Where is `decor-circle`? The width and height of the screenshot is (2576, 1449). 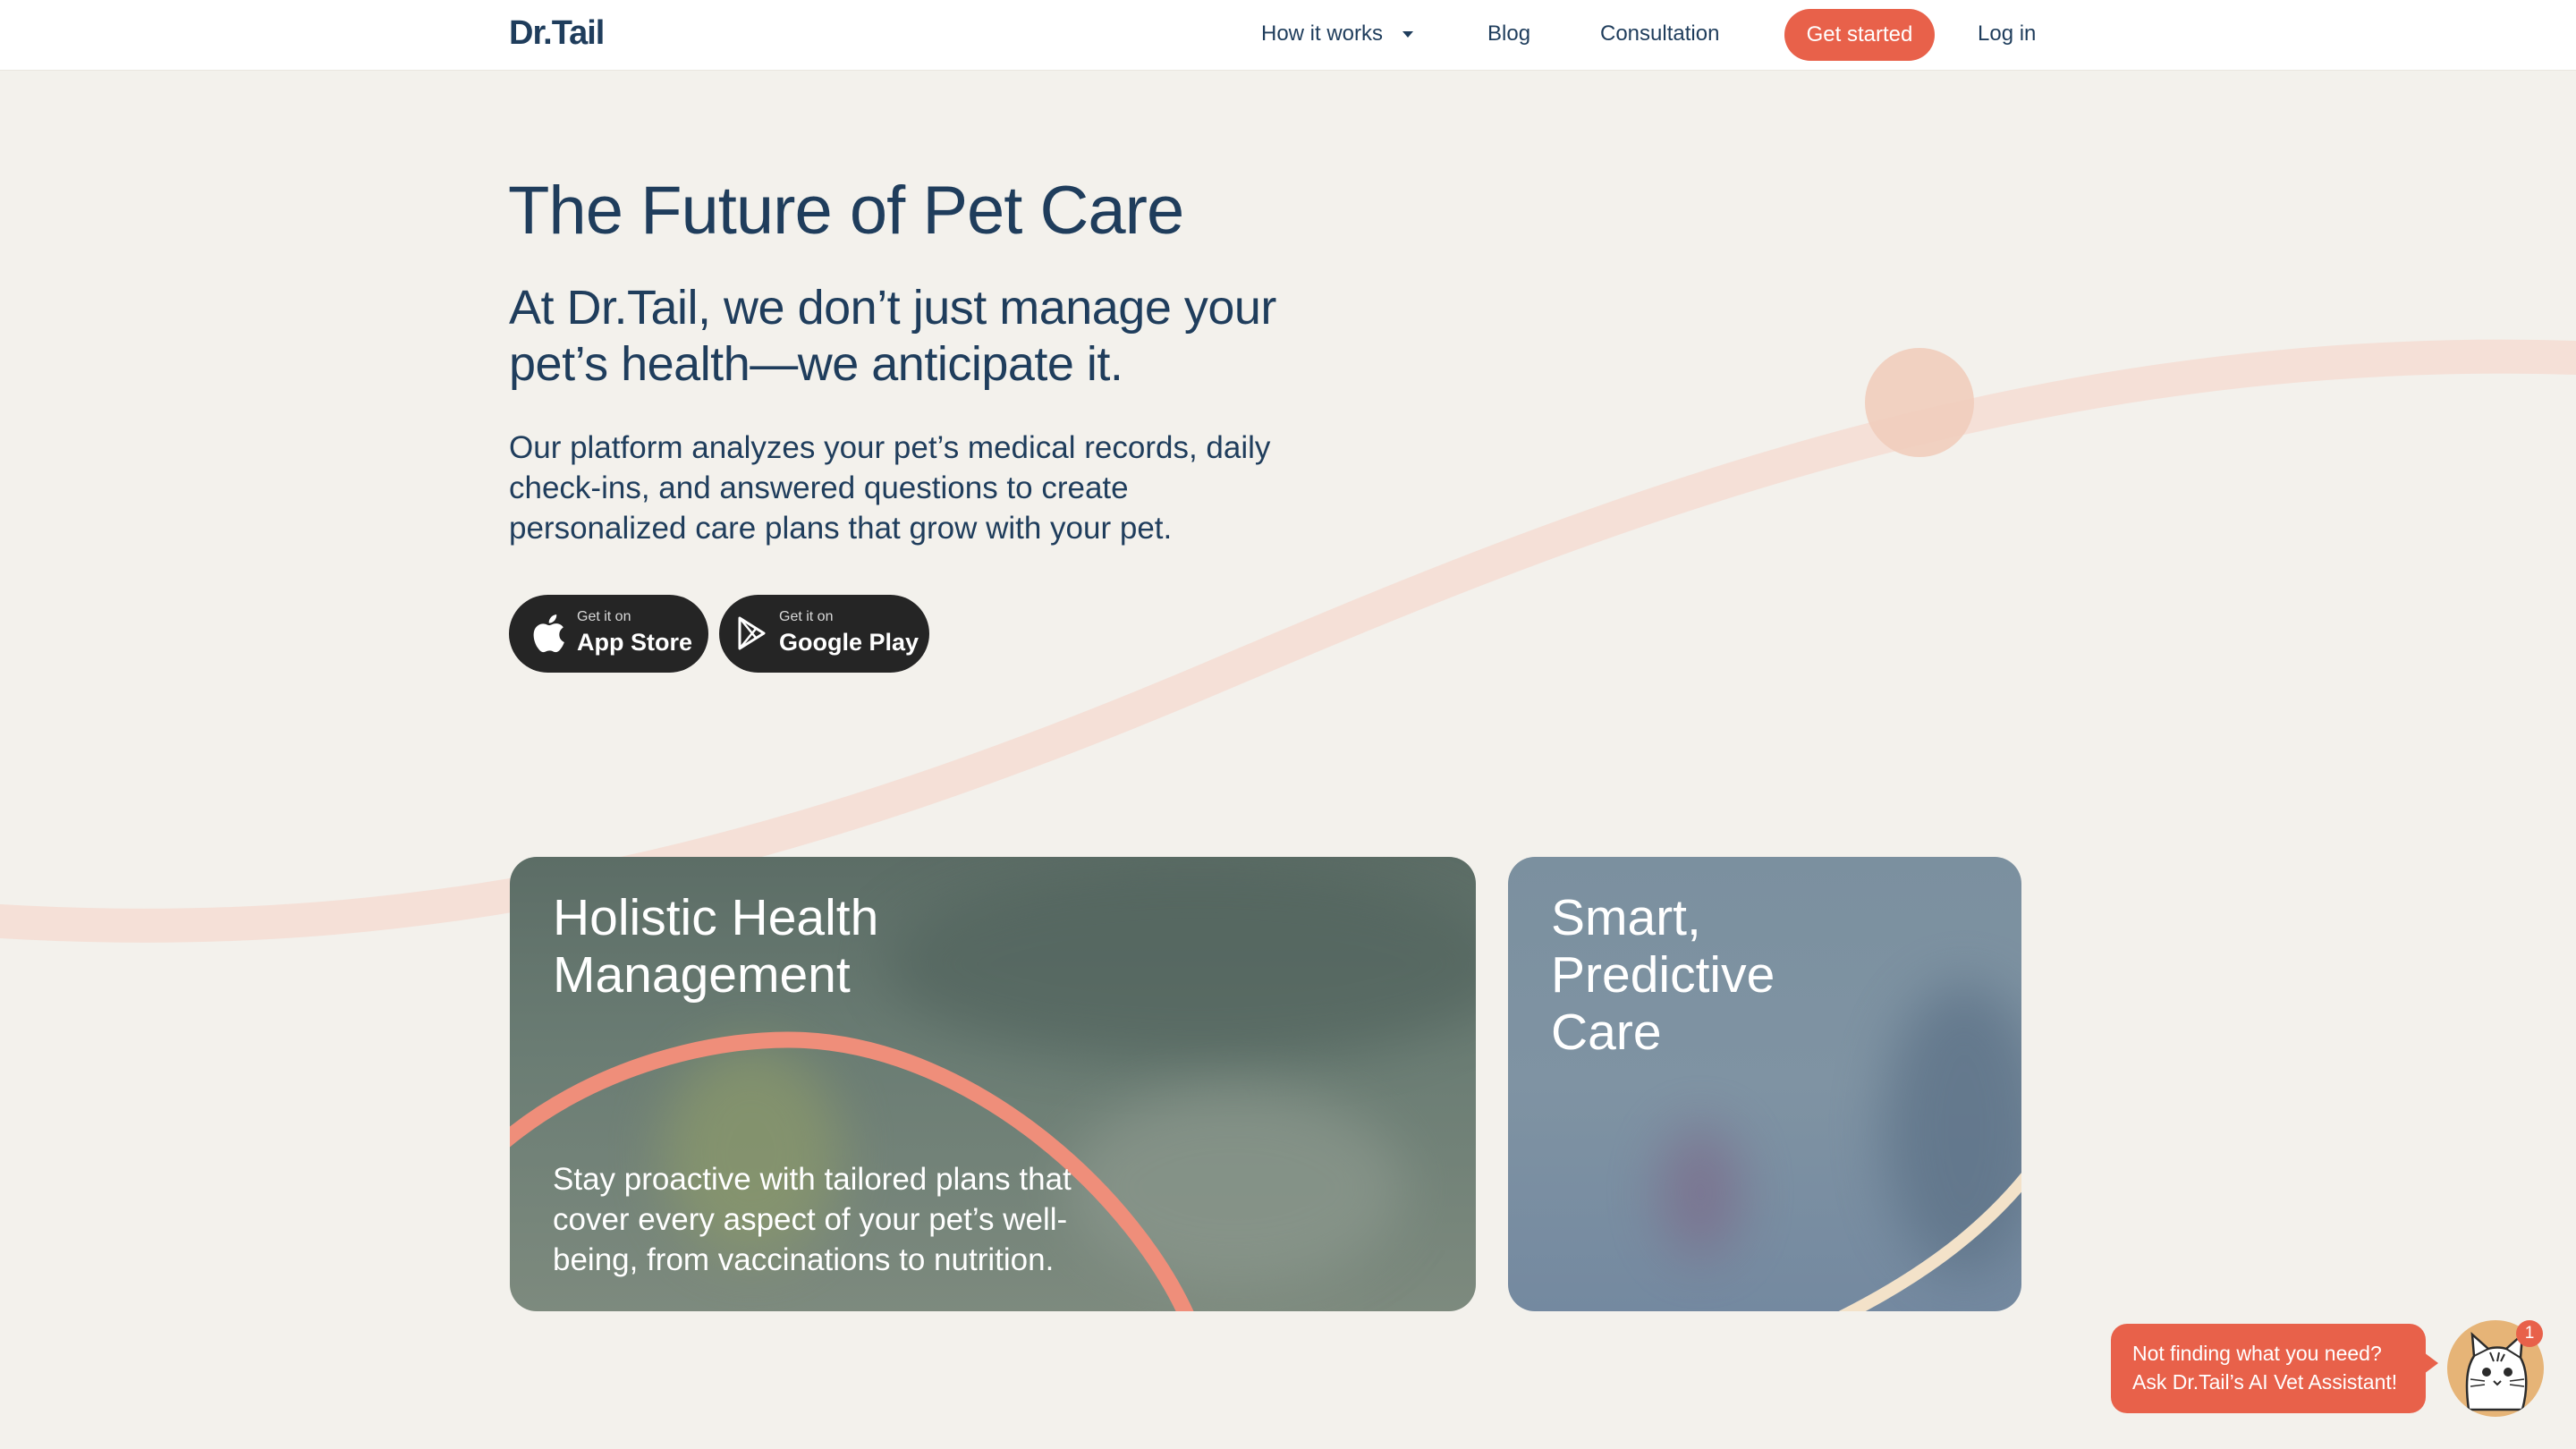
decor-circle is located at coordinates (1919, 402).